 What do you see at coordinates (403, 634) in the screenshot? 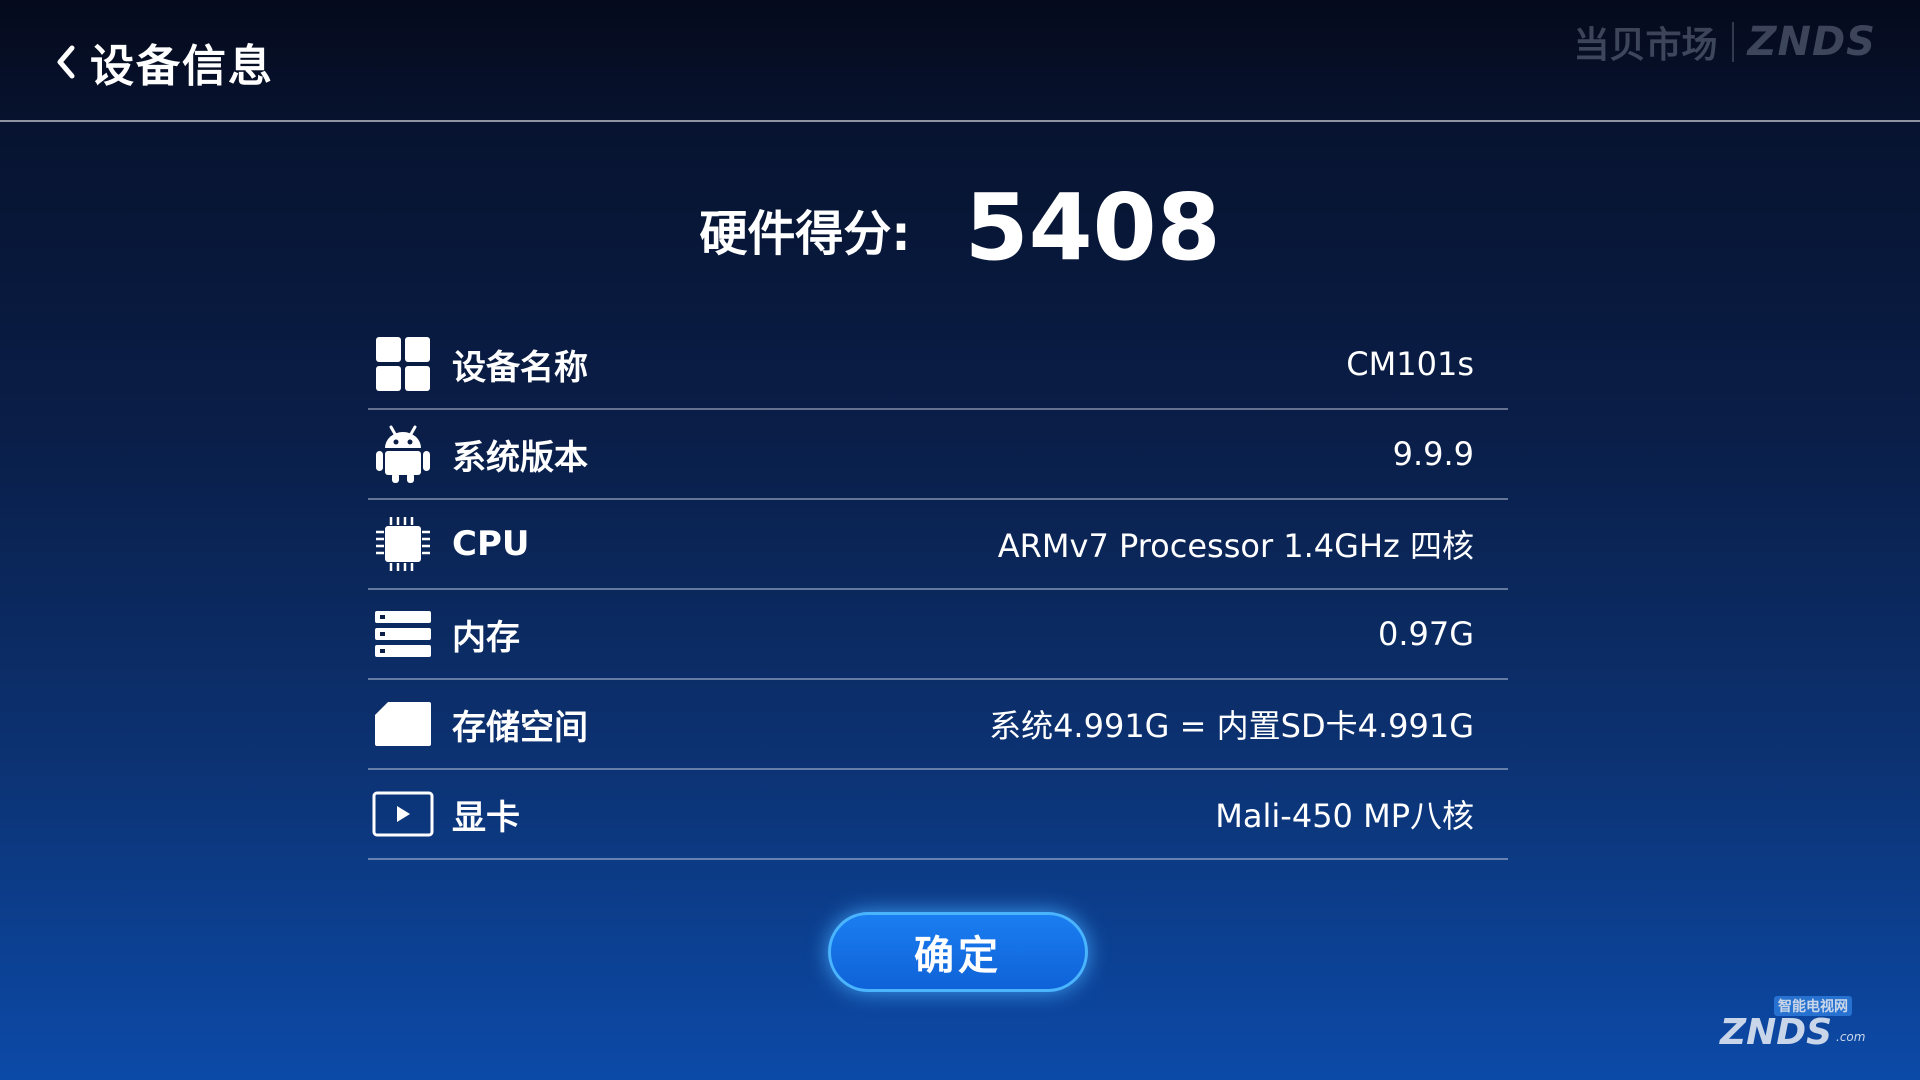
I see `memory-icon` at bounding box center [403, 634].